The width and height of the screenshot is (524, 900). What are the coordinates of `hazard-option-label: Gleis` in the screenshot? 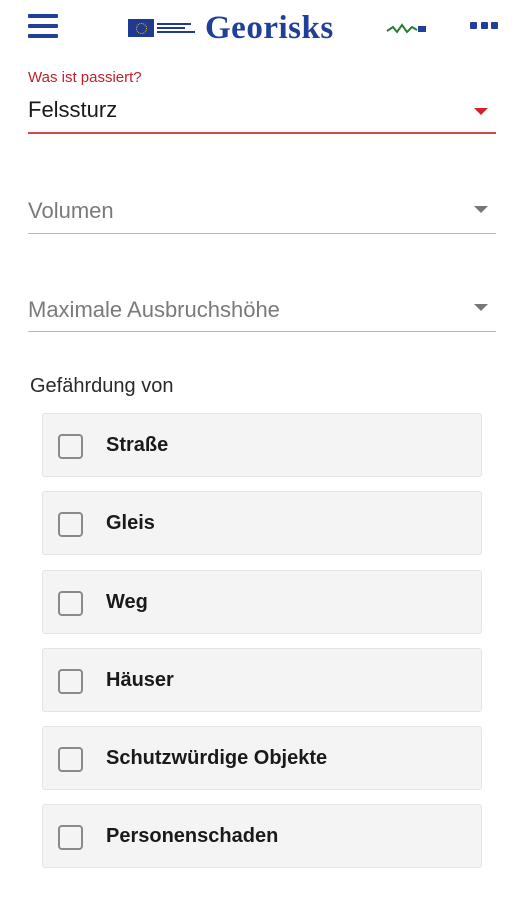 It's located at (130, 523).